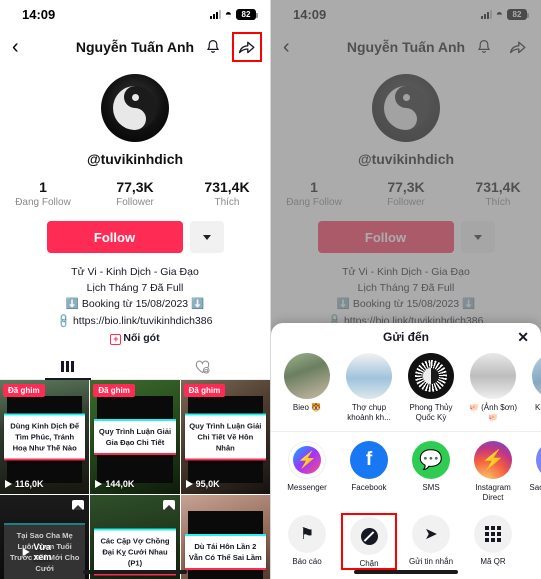 The height and width of the screenshot is (579, 541). What do you see at coordinates (493, 561) in the screenshot?
I see `tool-label: Mã QR` at bounding box center [493, 561].